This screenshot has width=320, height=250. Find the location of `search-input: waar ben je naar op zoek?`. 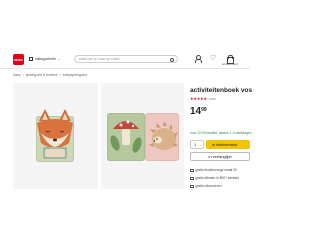

search-input: waar ben je naar op zoek? is located at coordinates (126, 59).